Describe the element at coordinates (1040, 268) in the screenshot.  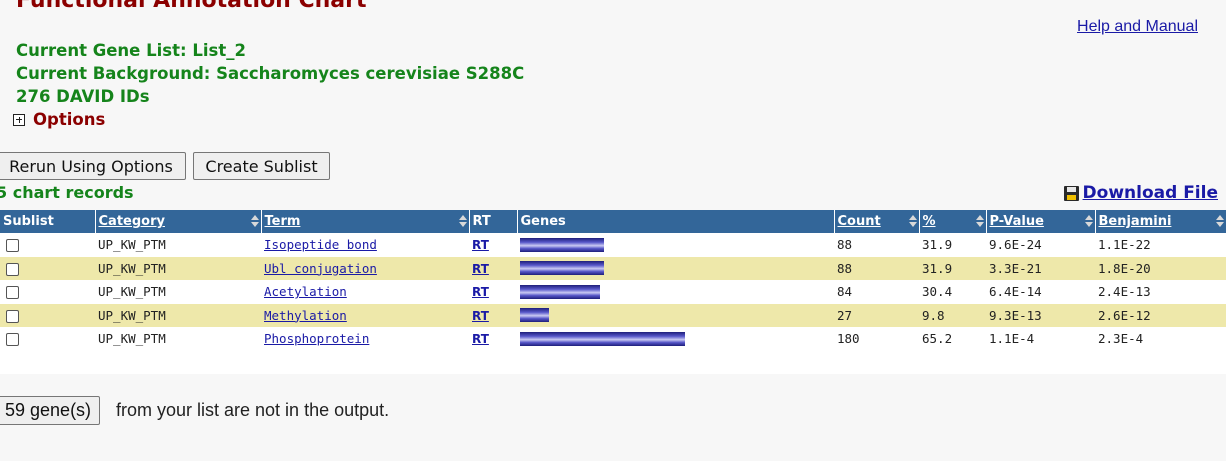
I see `pvalue-cell: 3.3E-21` at that location.